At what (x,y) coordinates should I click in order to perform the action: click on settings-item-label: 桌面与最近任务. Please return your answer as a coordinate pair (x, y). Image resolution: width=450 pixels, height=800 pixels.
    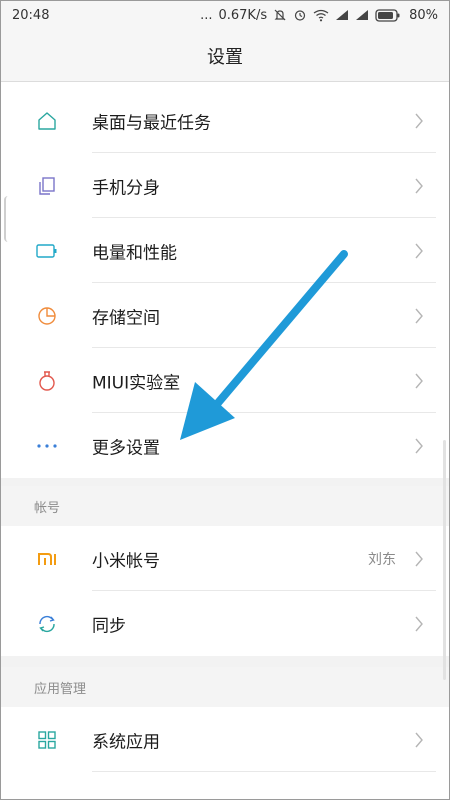
    Looking at the image, I should click on (151, 123).